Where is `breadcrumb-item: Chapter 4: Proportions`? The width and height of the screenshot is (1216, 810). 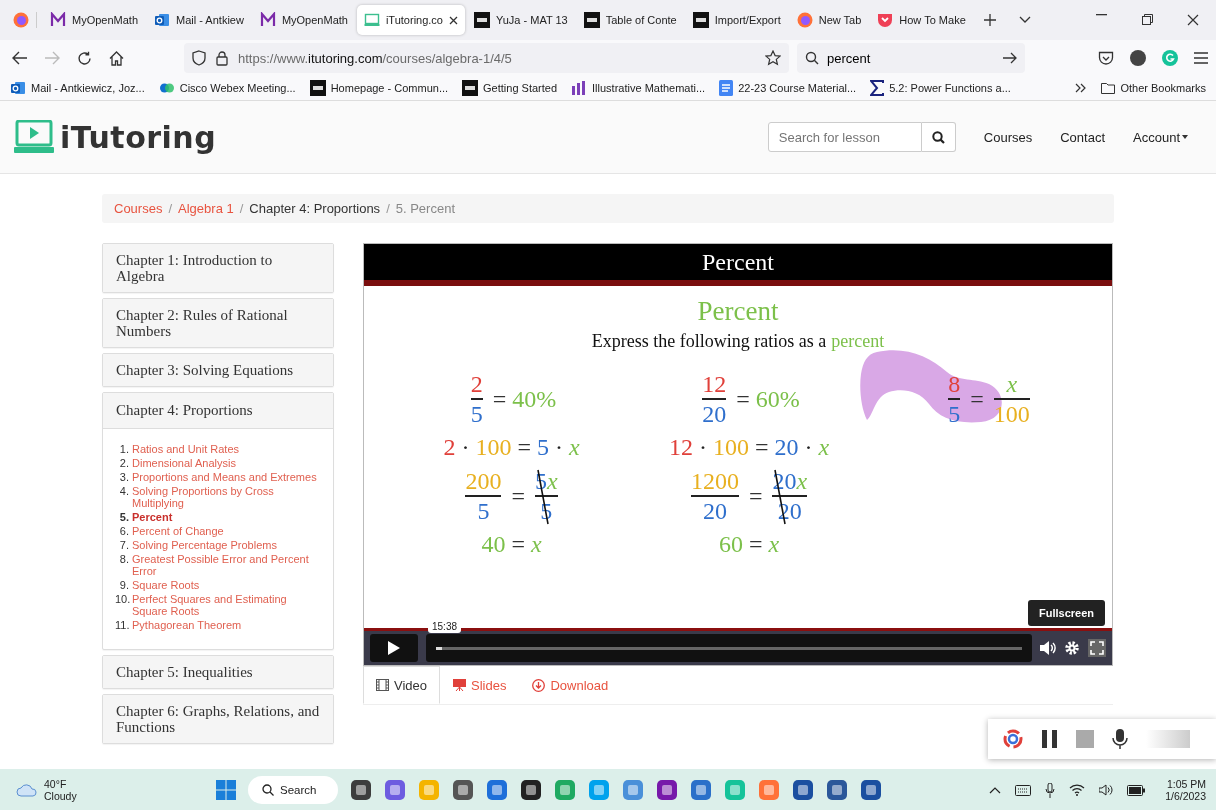
breadcrumb-item: Chapter 4: Proportions is located at coordinates (315, 208).